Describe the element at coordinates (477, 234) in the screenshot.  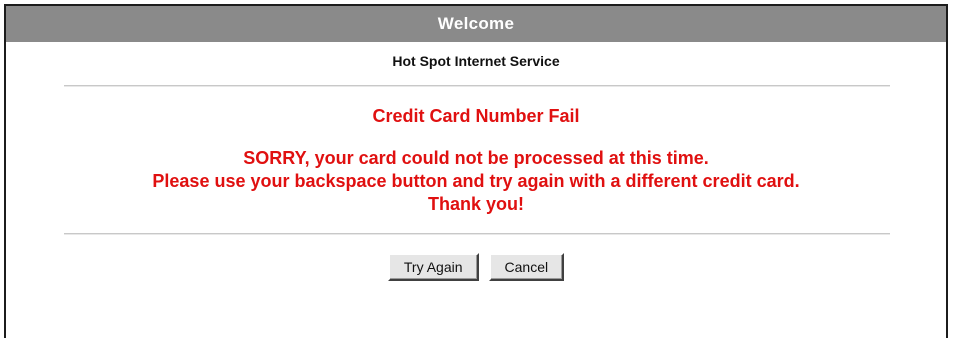
I see `divider-bottom` at that location.